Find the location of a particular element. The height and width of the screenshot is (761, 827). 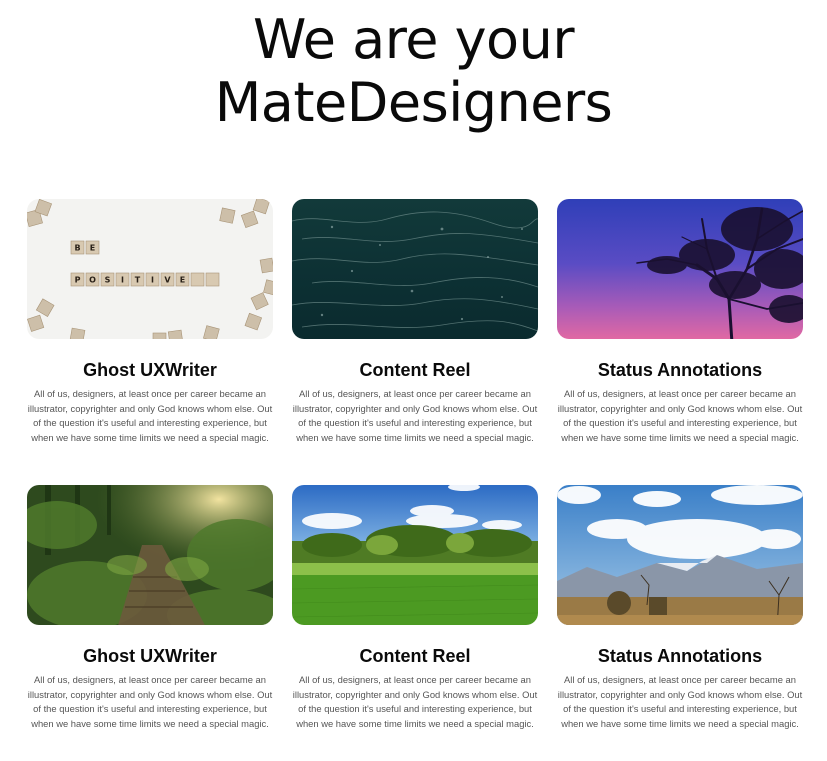

scrabble-tile-letter: V is located at coordinates (167, 280).